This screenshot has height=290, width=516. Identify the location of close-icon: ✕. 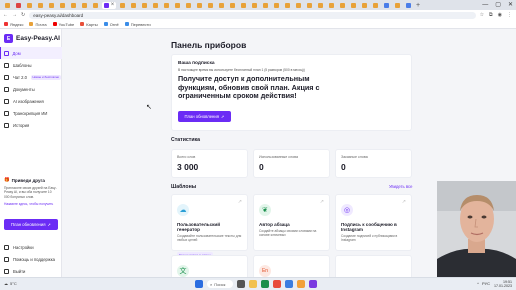
(510, 5).